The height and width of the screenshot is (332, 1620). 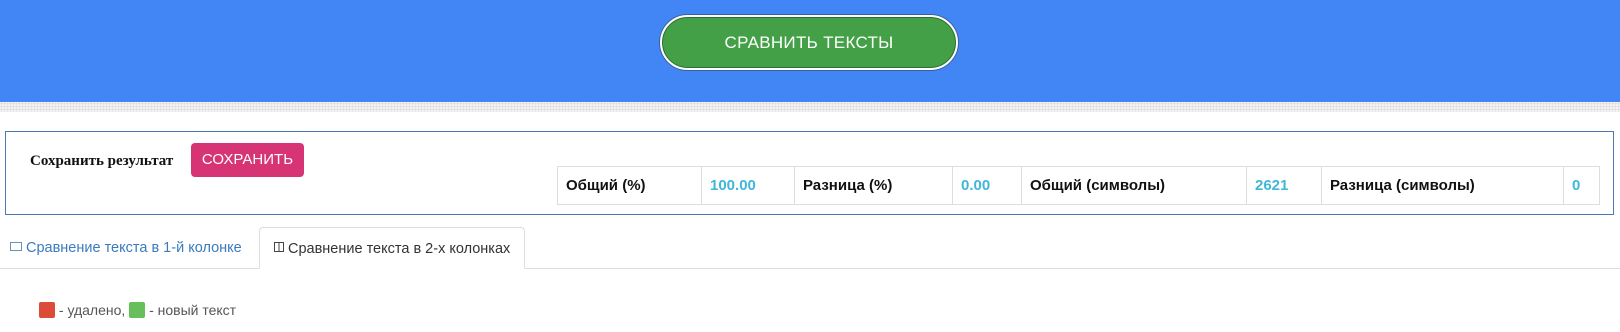 What do you see at coordinates (629, 185) in the screenshot?
I see `stat-total-percent-label: Общий (%)` at bounding box center [629, 185].